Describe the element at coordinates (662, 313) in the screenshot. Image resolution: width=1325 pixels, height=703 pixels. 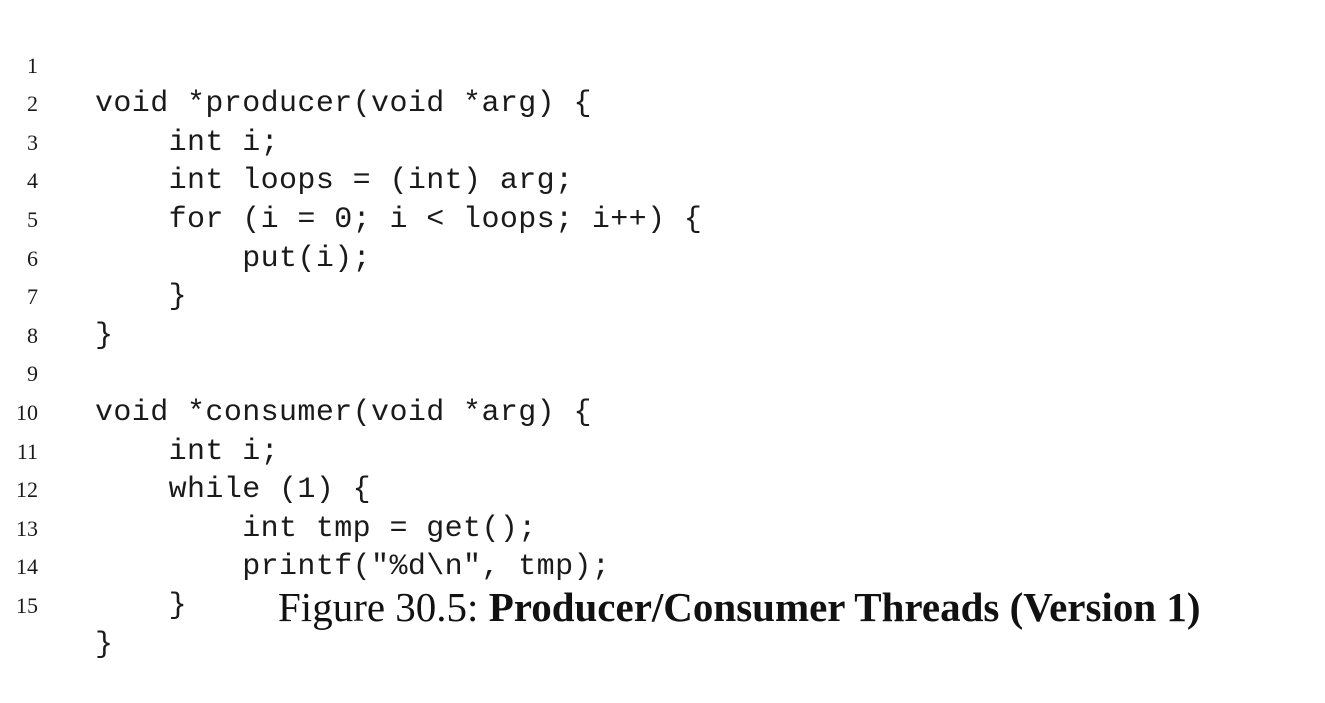
I see `code-line-8: 8` at that location.